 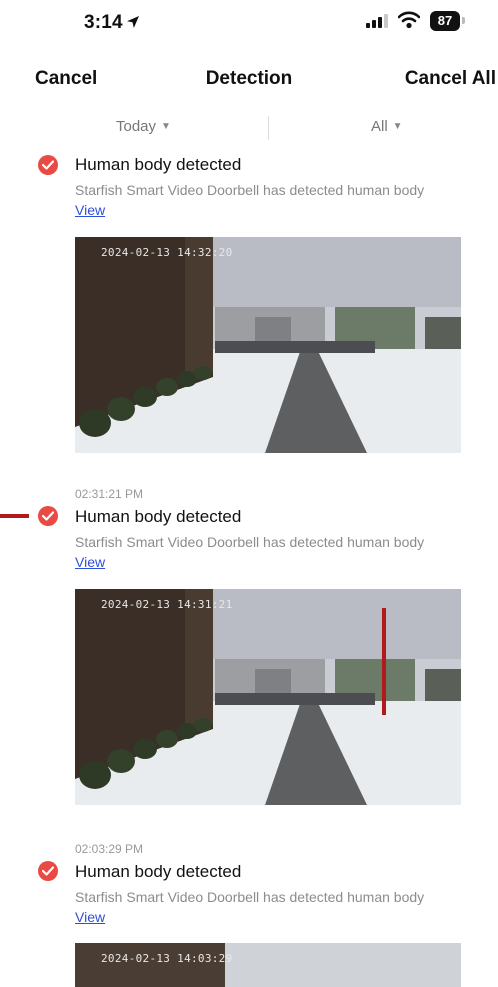 What do you see at coordinates (167, 604) in the screenshot?
I see `snapshot-timestamp: 2024-02-13 14:31:21` at bounding box center [167, 604].